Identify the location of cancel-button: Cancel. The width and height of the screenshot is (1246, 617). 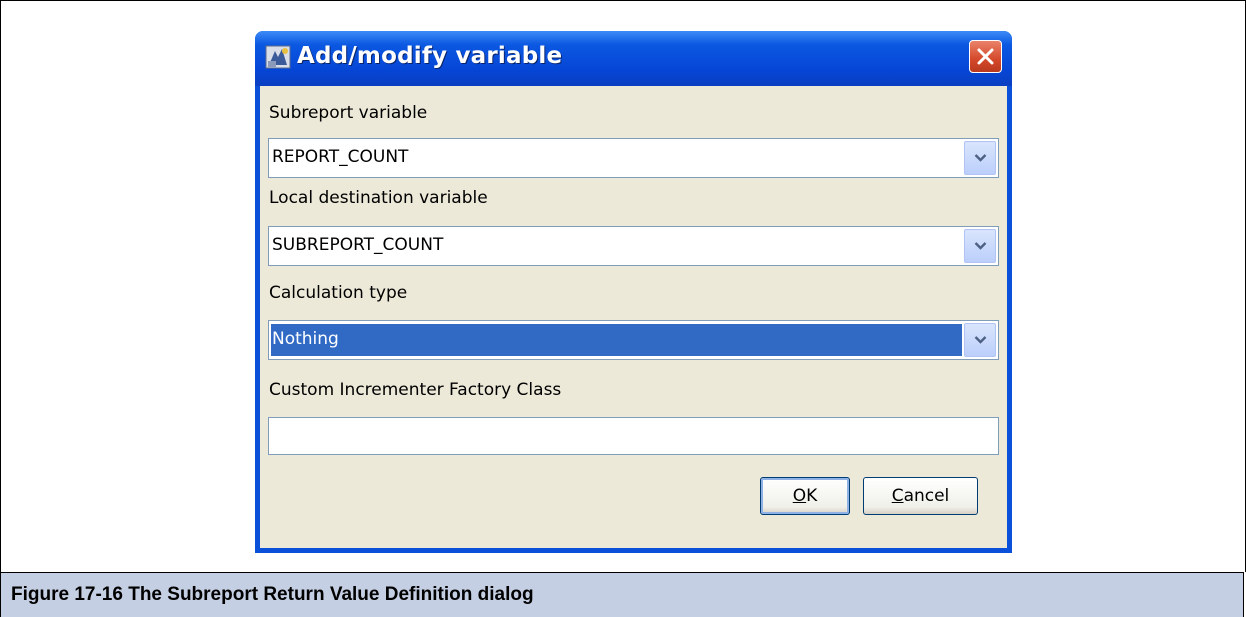
(920, 496).